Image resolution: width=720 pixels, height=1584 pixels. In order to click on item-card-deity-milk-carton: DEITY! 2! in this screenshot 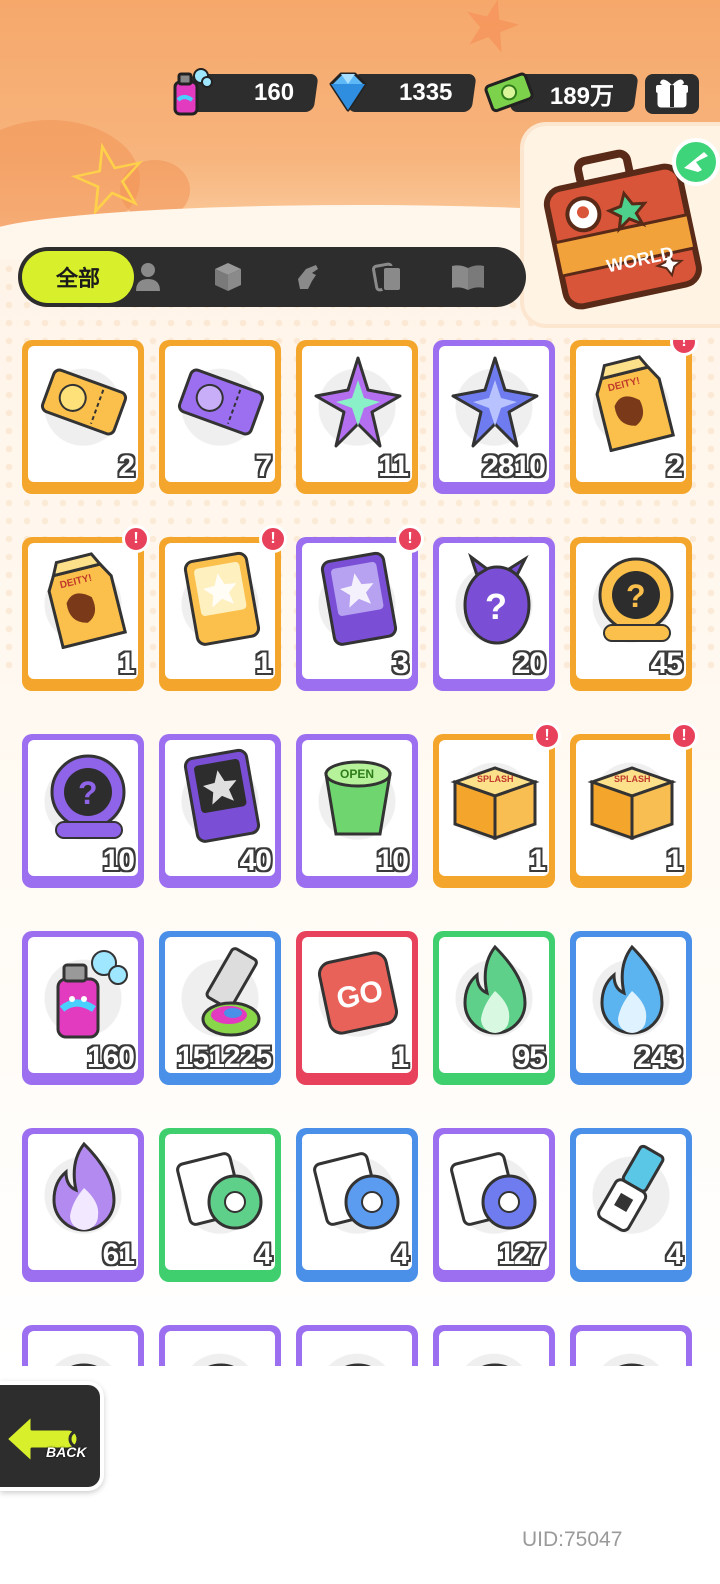, I will do `click(634, 417)`.